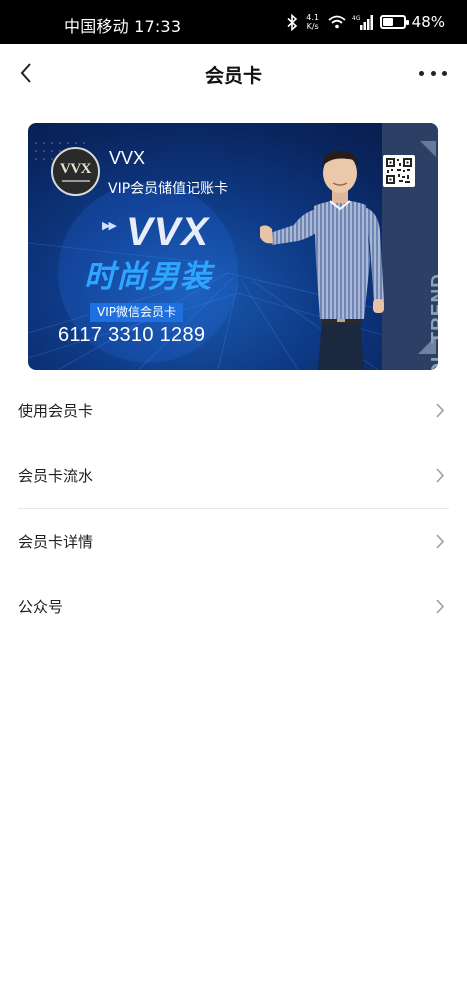 The image size is (467, 1000). Describe the element at coordinates (428, 22) in the screenshot. I see `battery-percent: 48%` at that location.